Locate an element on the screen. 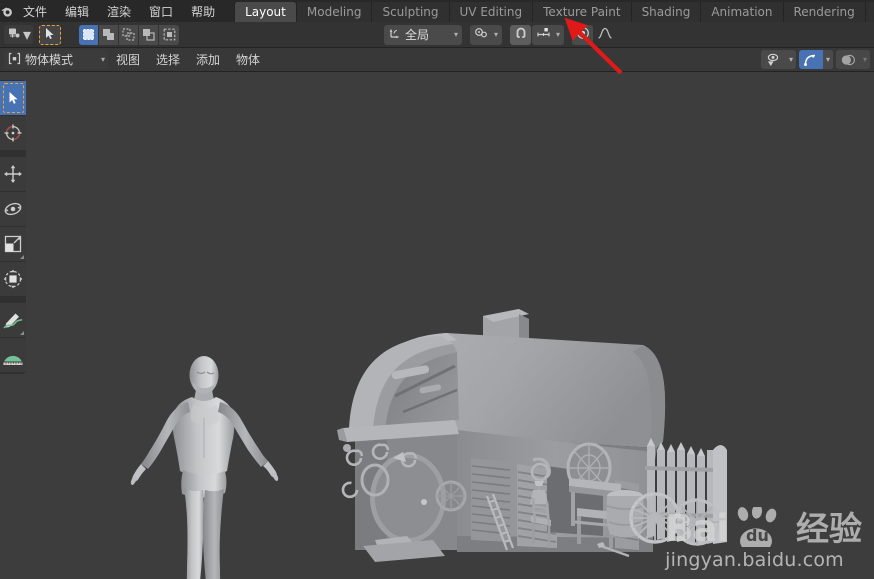 The image size is (874, 579). active-tool-indicator is located at coordinates (50, 34).